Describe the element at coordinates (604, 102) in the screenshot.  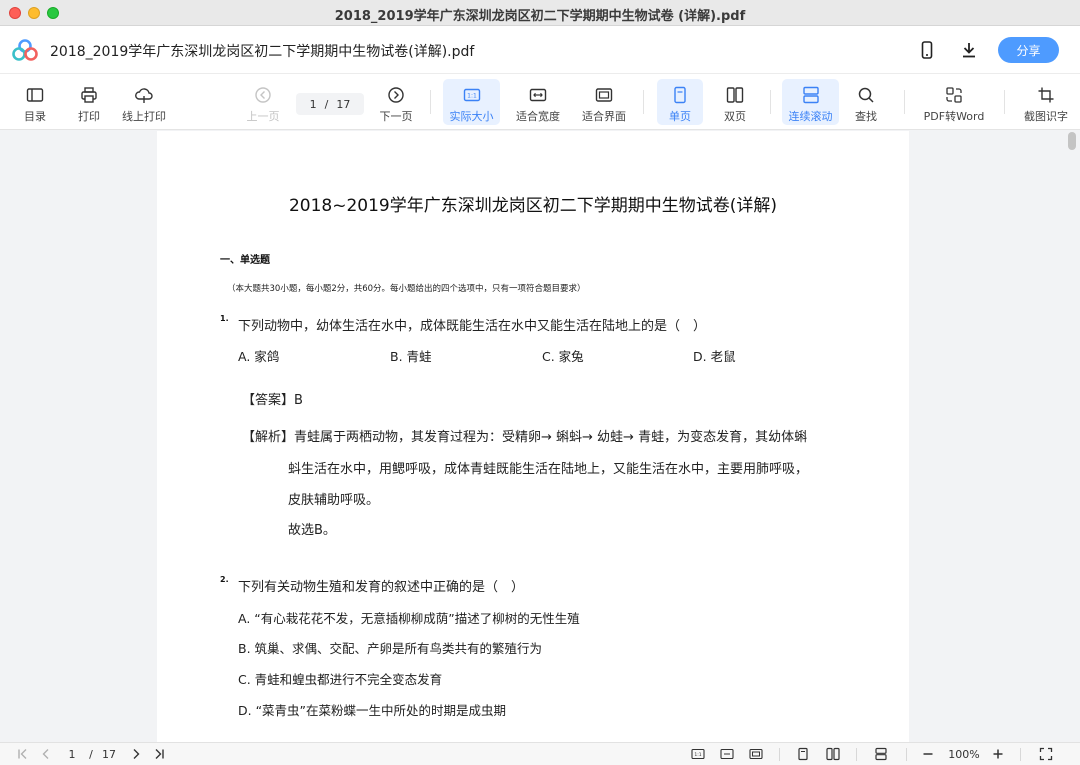
I see `fit-page-button: 适合界面` at that location.